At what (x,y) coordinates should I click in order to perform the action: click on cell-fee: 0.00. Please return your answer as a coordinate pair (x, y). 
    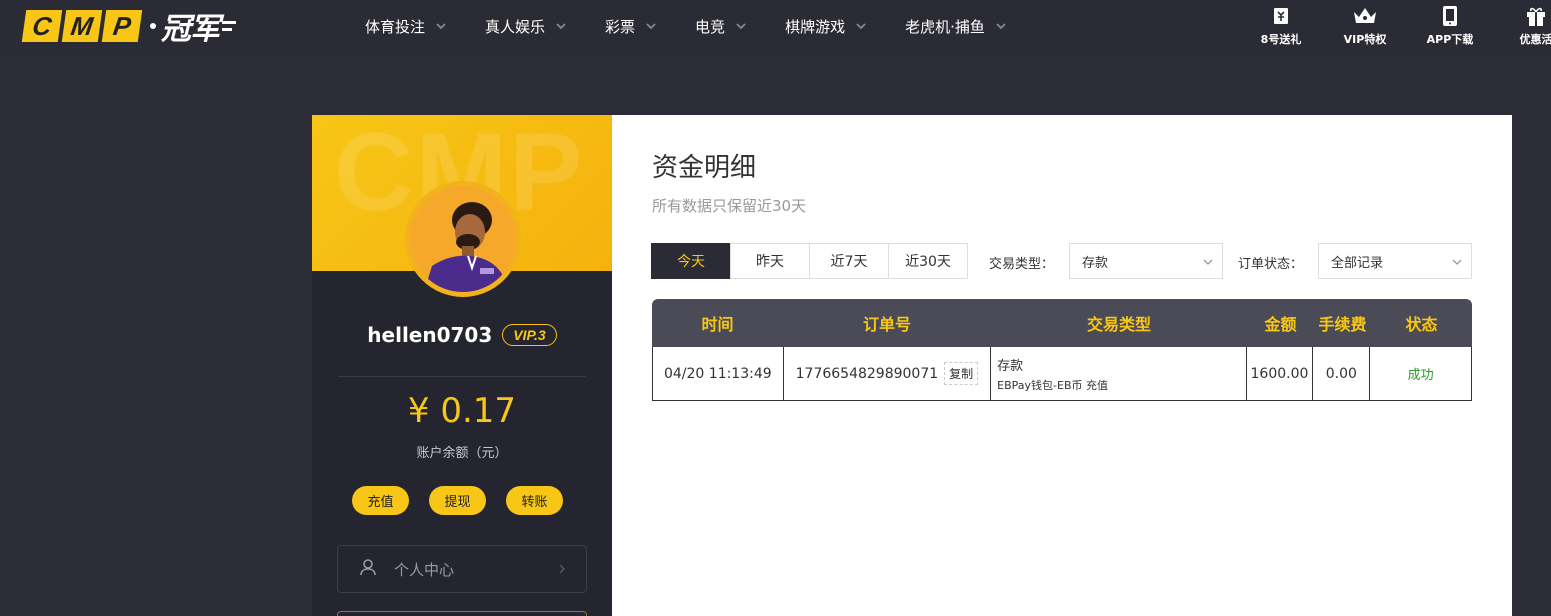
    Looking at the image, I should click on (1342, 373).